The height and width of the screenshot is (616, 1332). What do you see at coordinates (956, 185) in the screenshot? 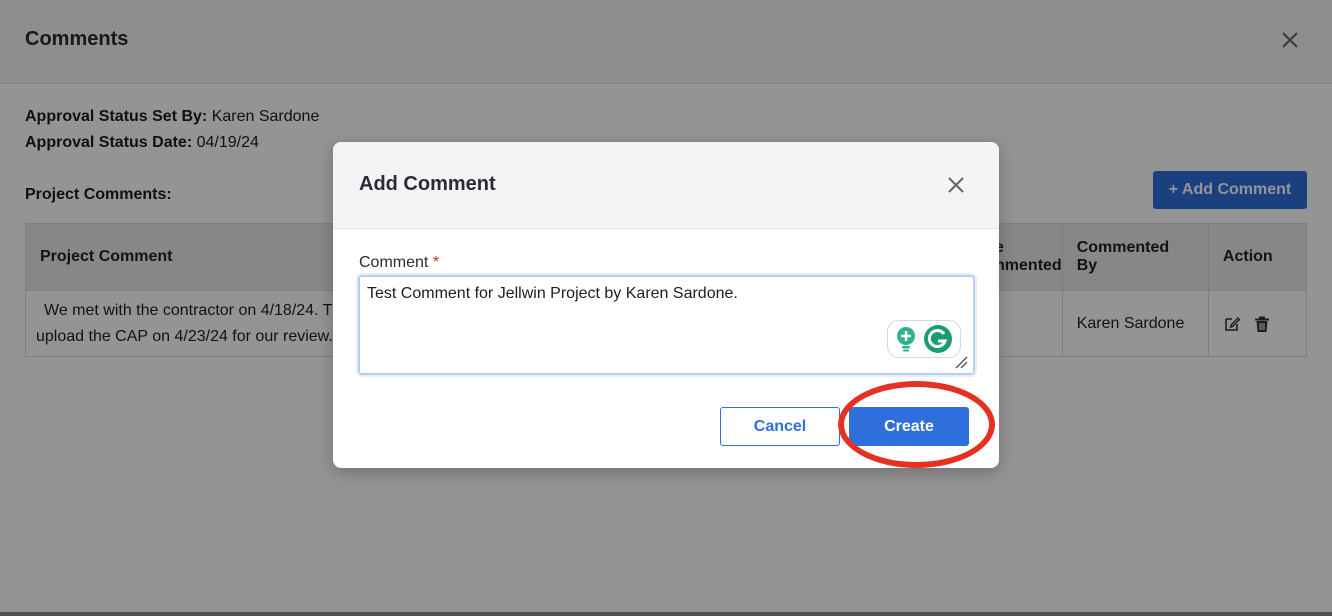
I see `close-icon` at bounding box center [956, 185].